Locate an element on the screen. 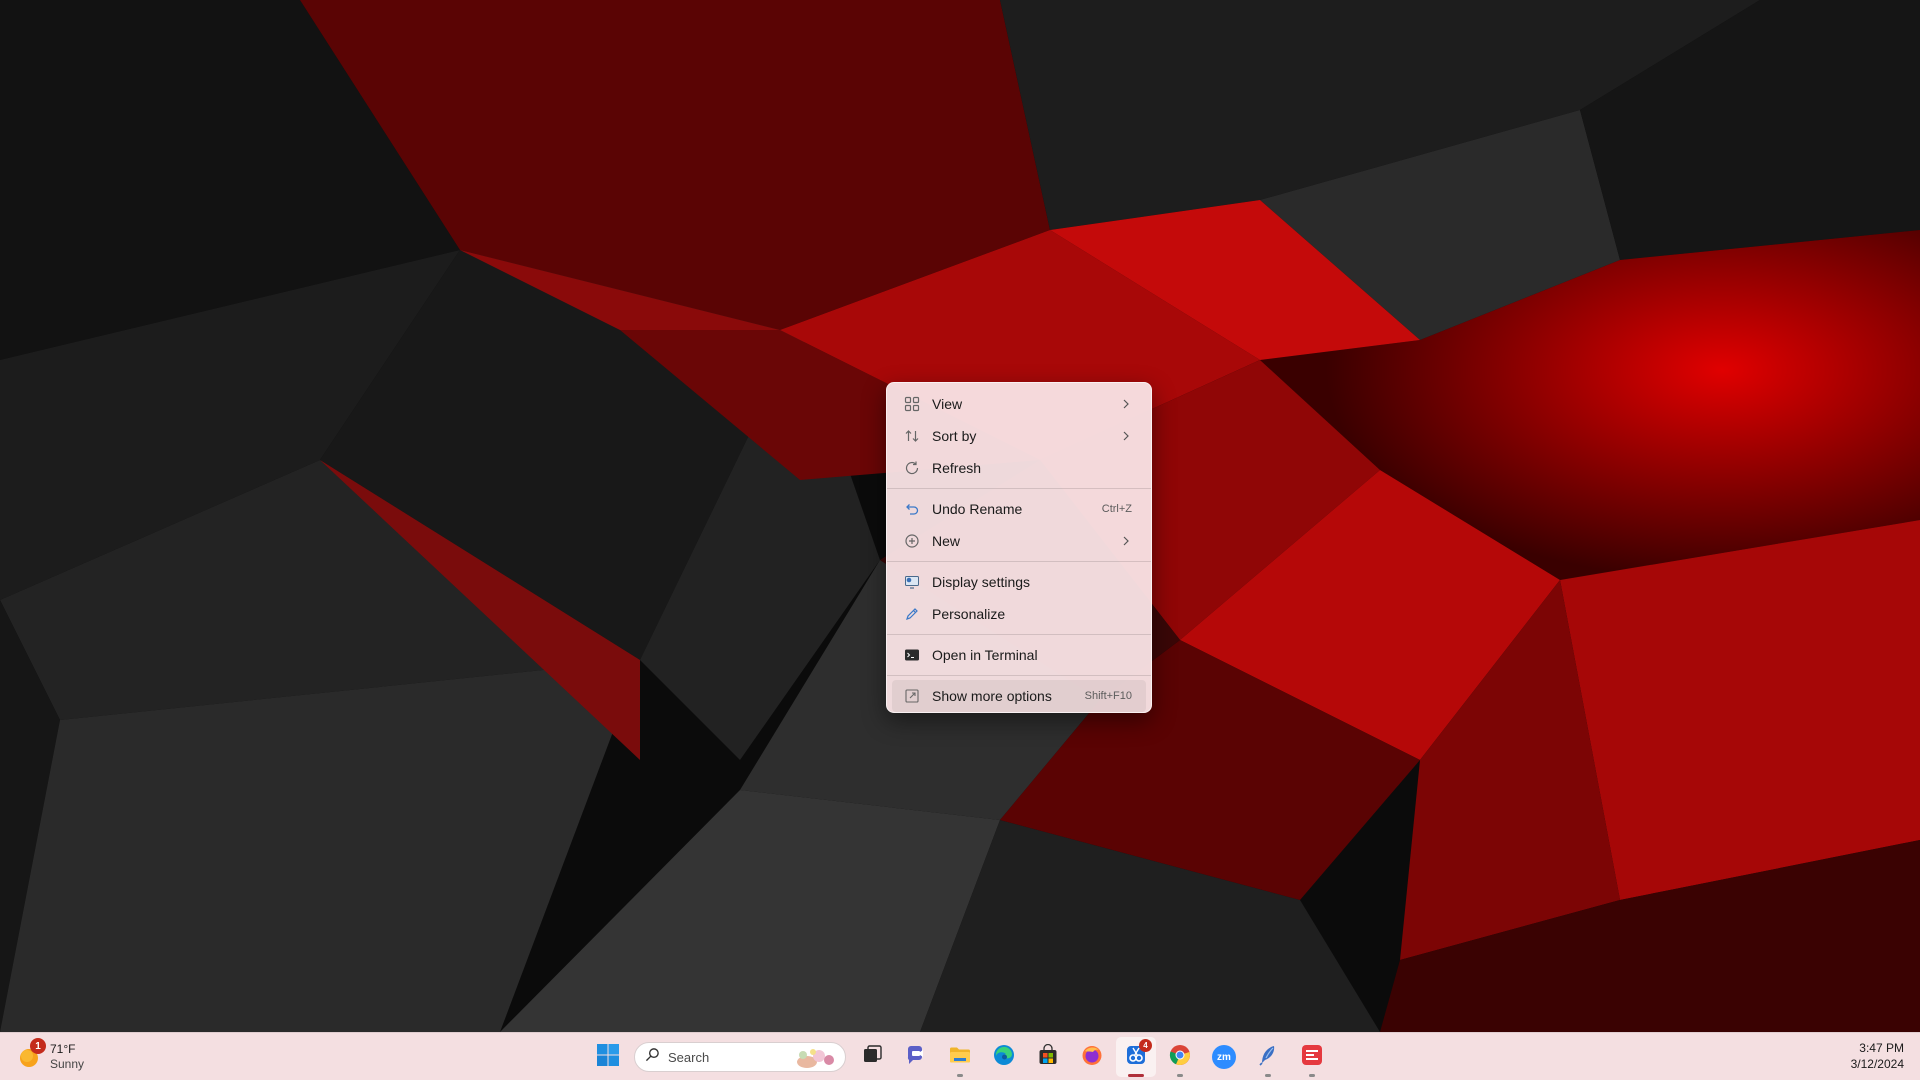 The height and width of the screenshot is (1080, 1920). firefox-button is located at coordinates (1092, 1057).